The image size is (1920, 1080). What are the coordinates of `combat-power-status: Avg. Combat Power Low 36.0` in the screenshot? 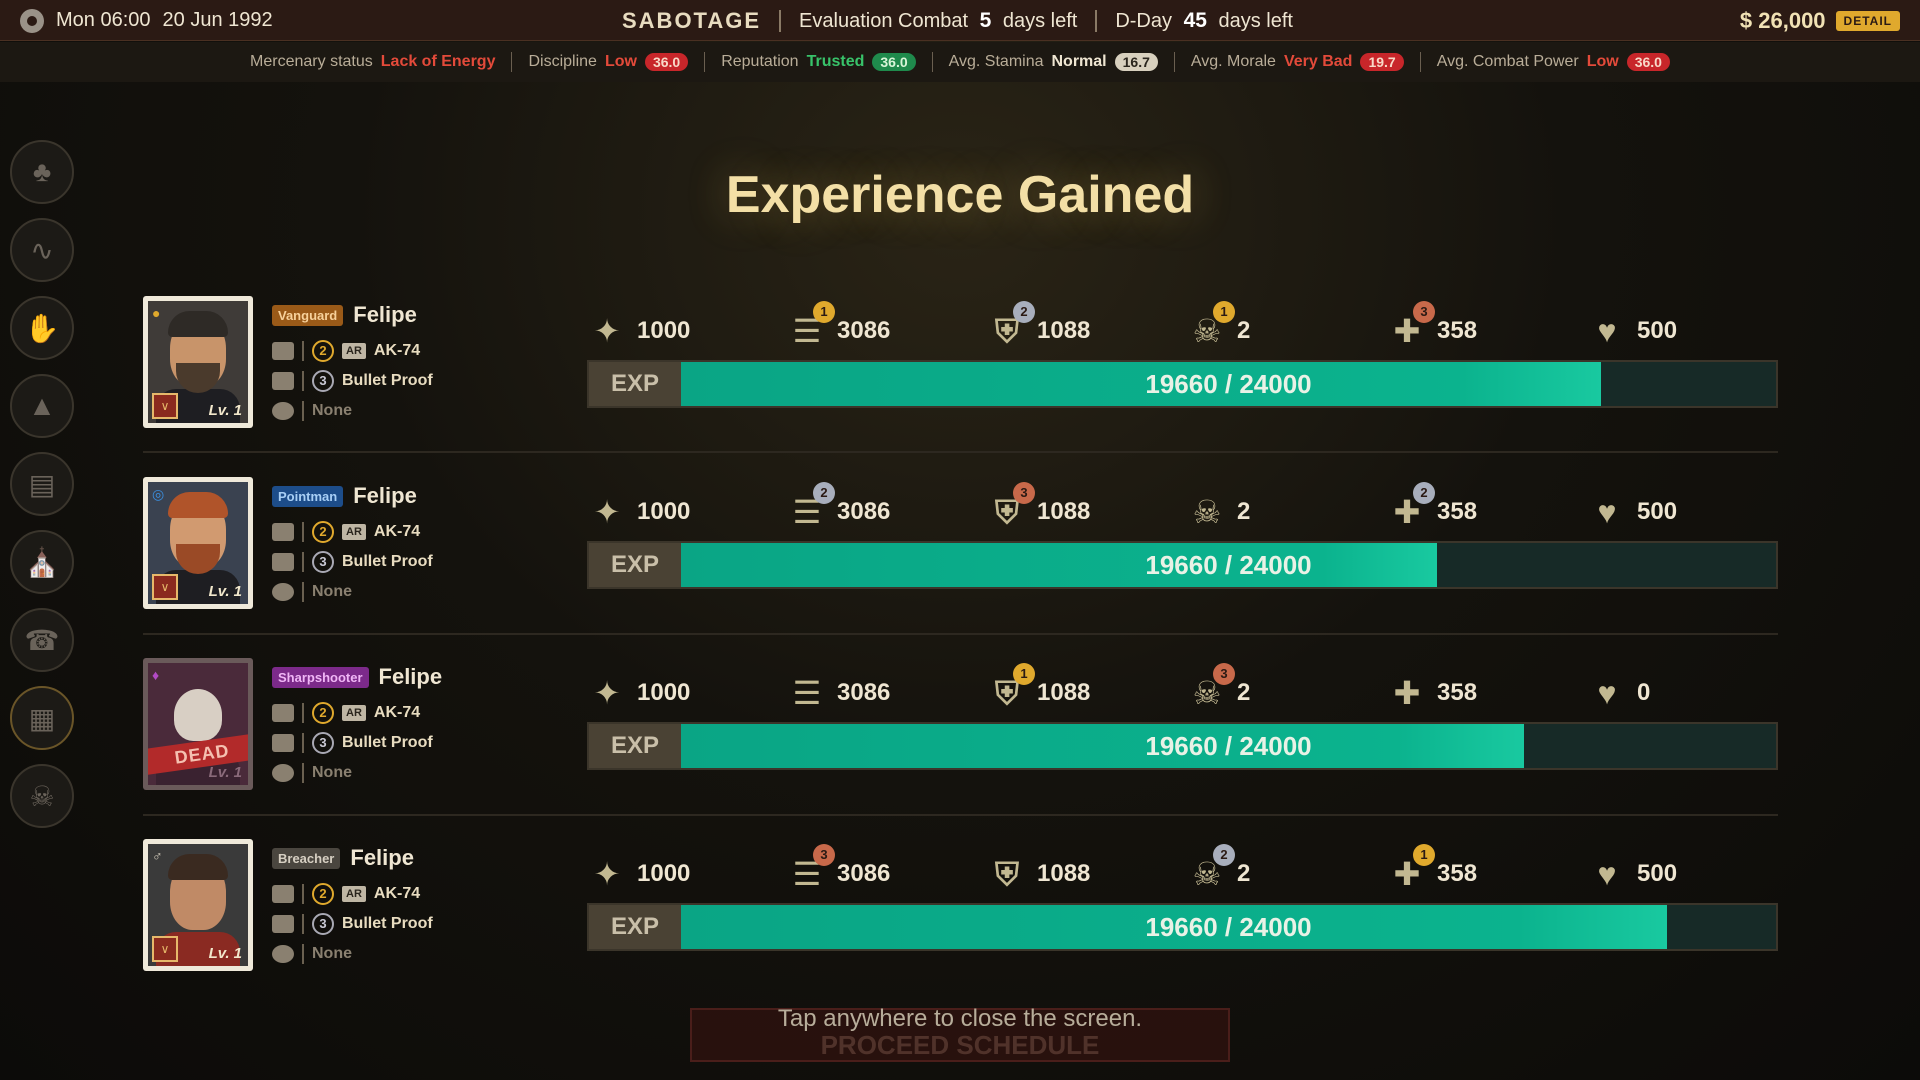 It's located at (1553, 62).